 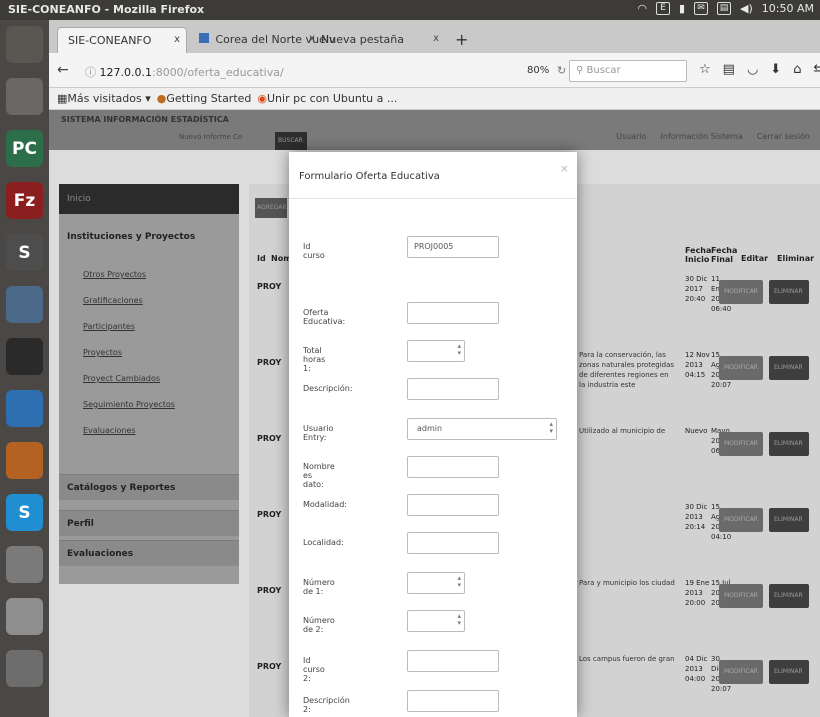 What do you see at coordinates (121, 378) in the screenshot?
I see `sidebar-link-proyect-cambiados: Proyect Cambiados` at bounding box center [121, 378].